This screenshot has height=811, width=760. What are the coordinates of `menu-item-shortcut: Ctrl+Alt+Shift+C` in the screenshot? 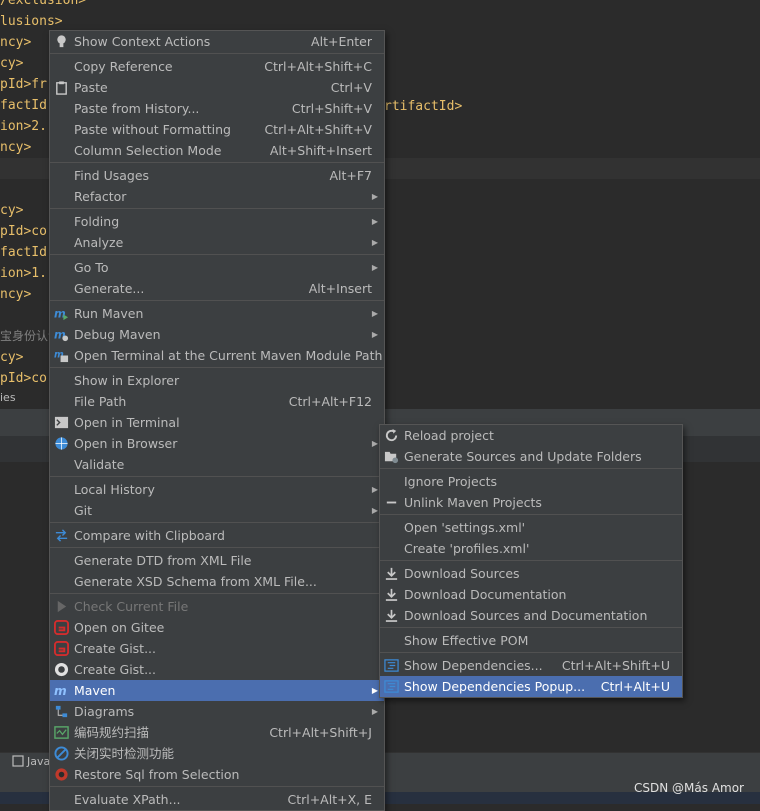 It's located at (318, 66).